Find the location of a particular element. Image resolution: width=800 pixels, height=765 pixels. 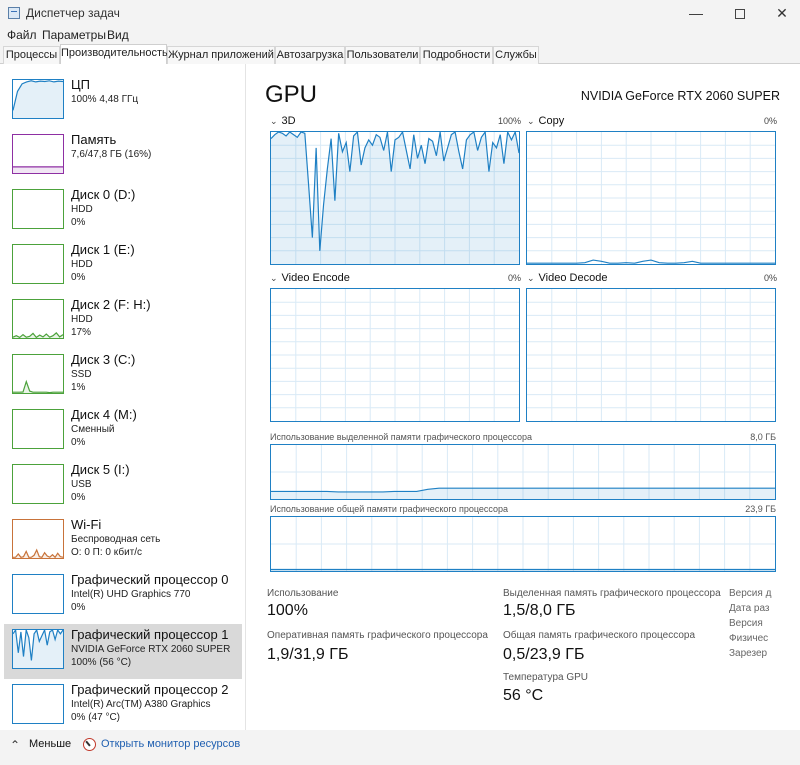

sidebar-item-disk-2: Диск 2 (F: H:) HDD 17% is located at coordinates (123, 321).